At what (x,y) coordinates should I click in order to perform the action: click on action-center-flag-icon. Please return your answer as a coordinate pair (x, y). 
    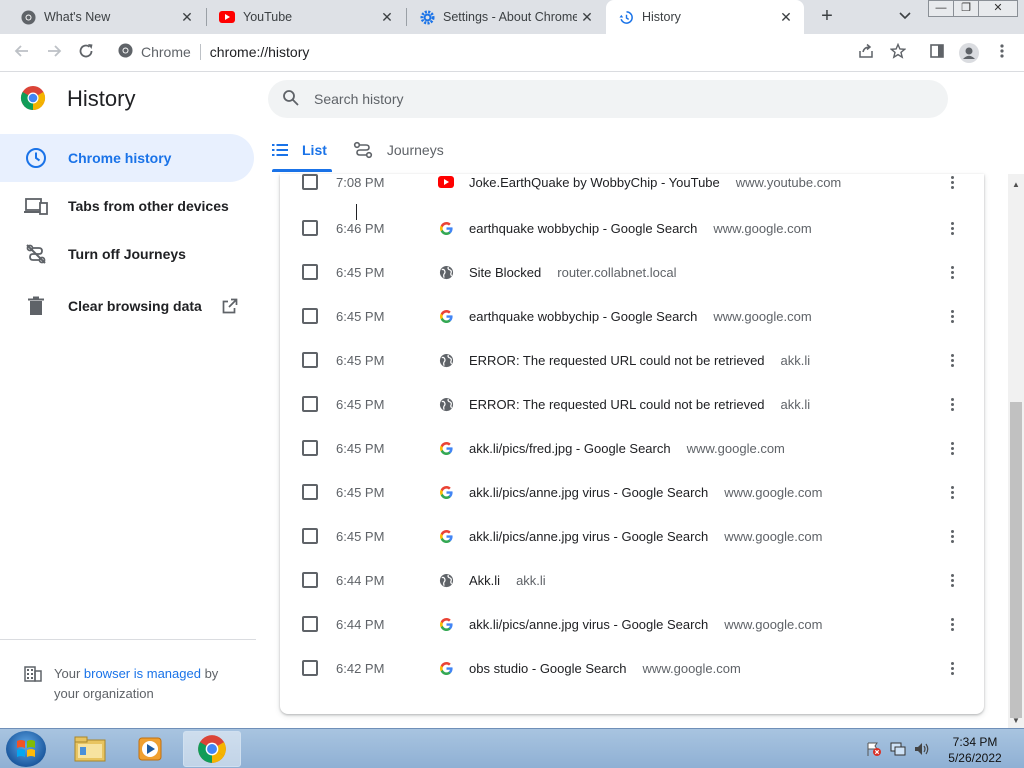
    Looking at the image, I should click on (874, 749).